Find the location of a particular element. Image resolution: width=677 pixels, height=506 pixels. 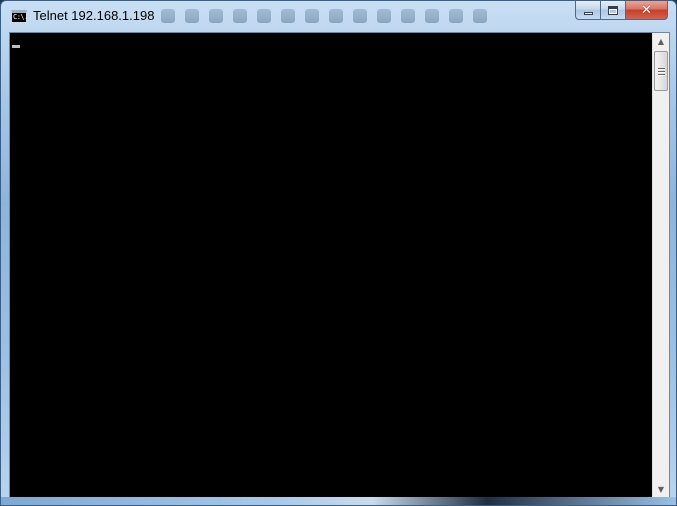

console-window-icon: C:\. is located at coordinates (19, 16).